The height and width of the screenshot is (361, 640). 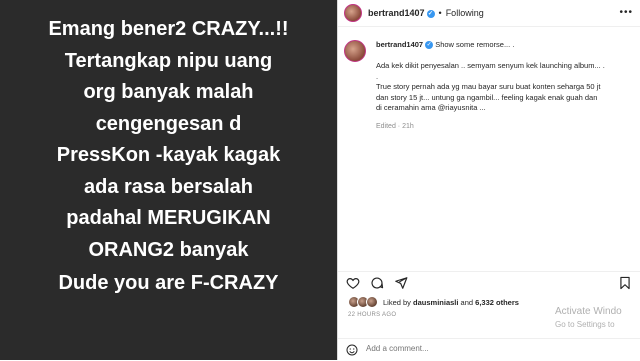 What do you see at coordinates (489, 13) in the screenshot?
I see `post-header: bertrand1407 ✓ • Following •••` at bounding box center [489, 13].